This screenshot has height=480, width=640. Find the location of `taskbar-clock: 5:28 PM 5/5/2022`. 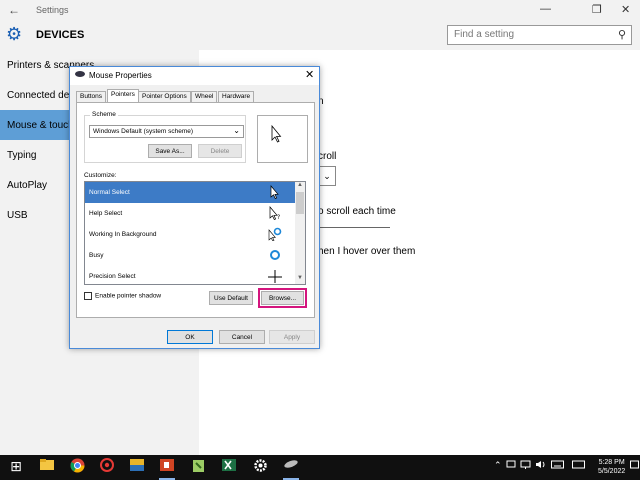

taskbar-clock: 5:28 PM 5/5/2022 is located at coordinates (611, 467).